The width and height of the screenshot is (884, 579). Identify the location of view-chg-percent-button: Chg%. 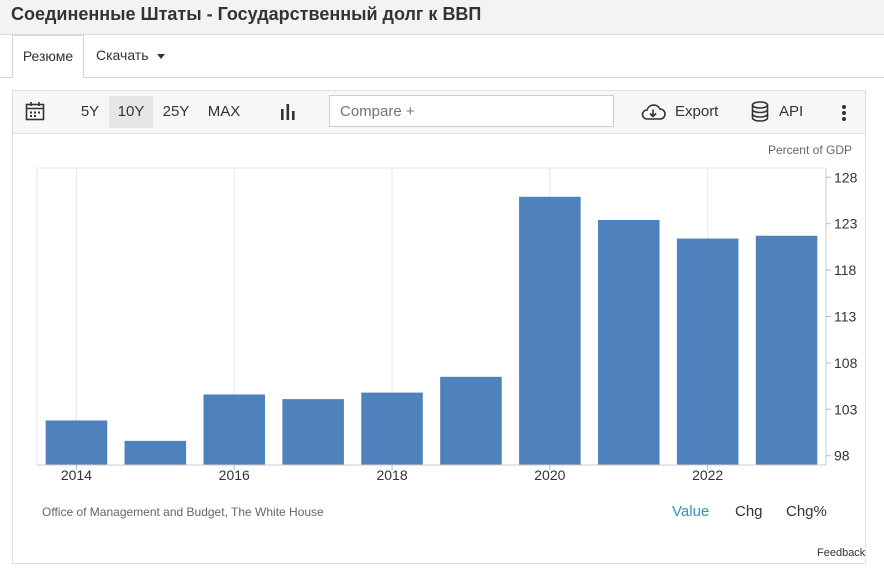
(806, 511).